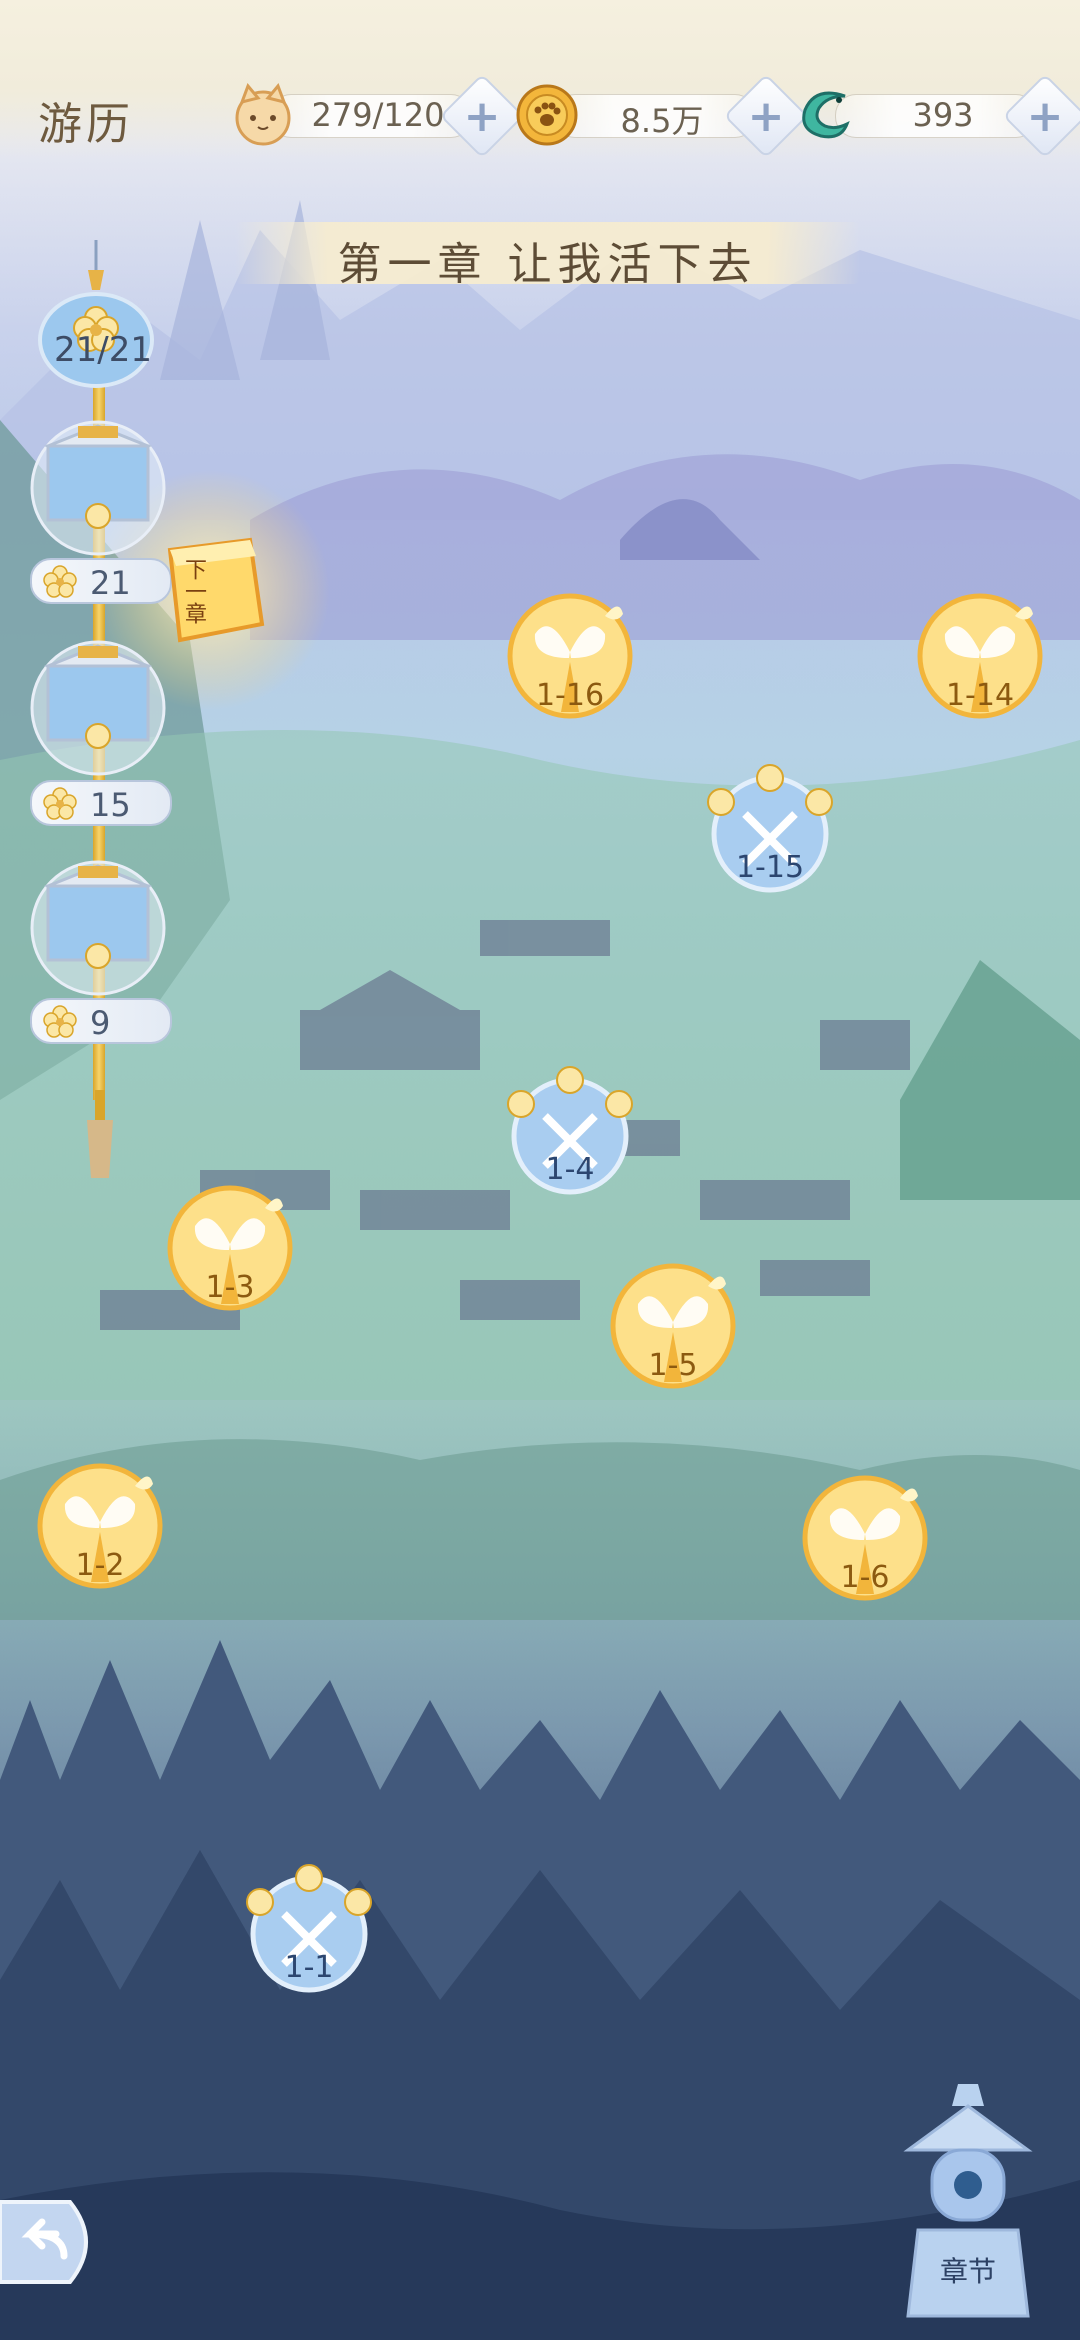 The width and height of the screenshot is (1080, 2340). Describe the element at coordinates (100, 1565) in the screenshot. I see `stage-label: 1-2` at that location.